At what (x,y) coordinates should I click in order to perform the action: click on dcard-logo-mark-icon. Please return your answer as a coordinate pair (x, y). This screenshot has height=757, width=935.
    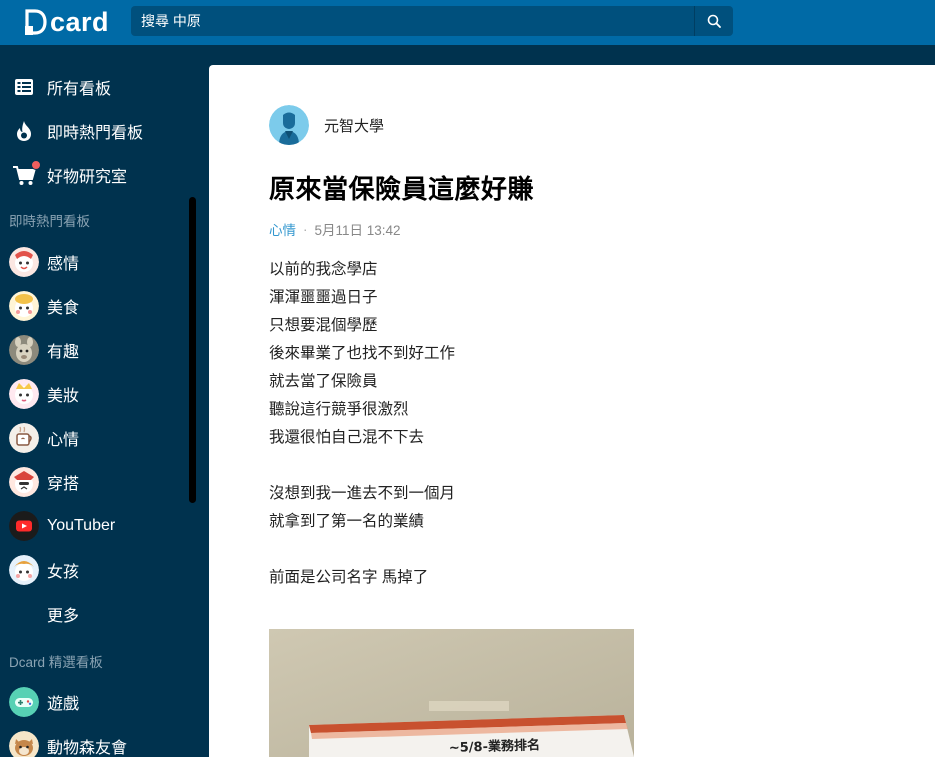
    Looking at the image, I should click on (36, 22).